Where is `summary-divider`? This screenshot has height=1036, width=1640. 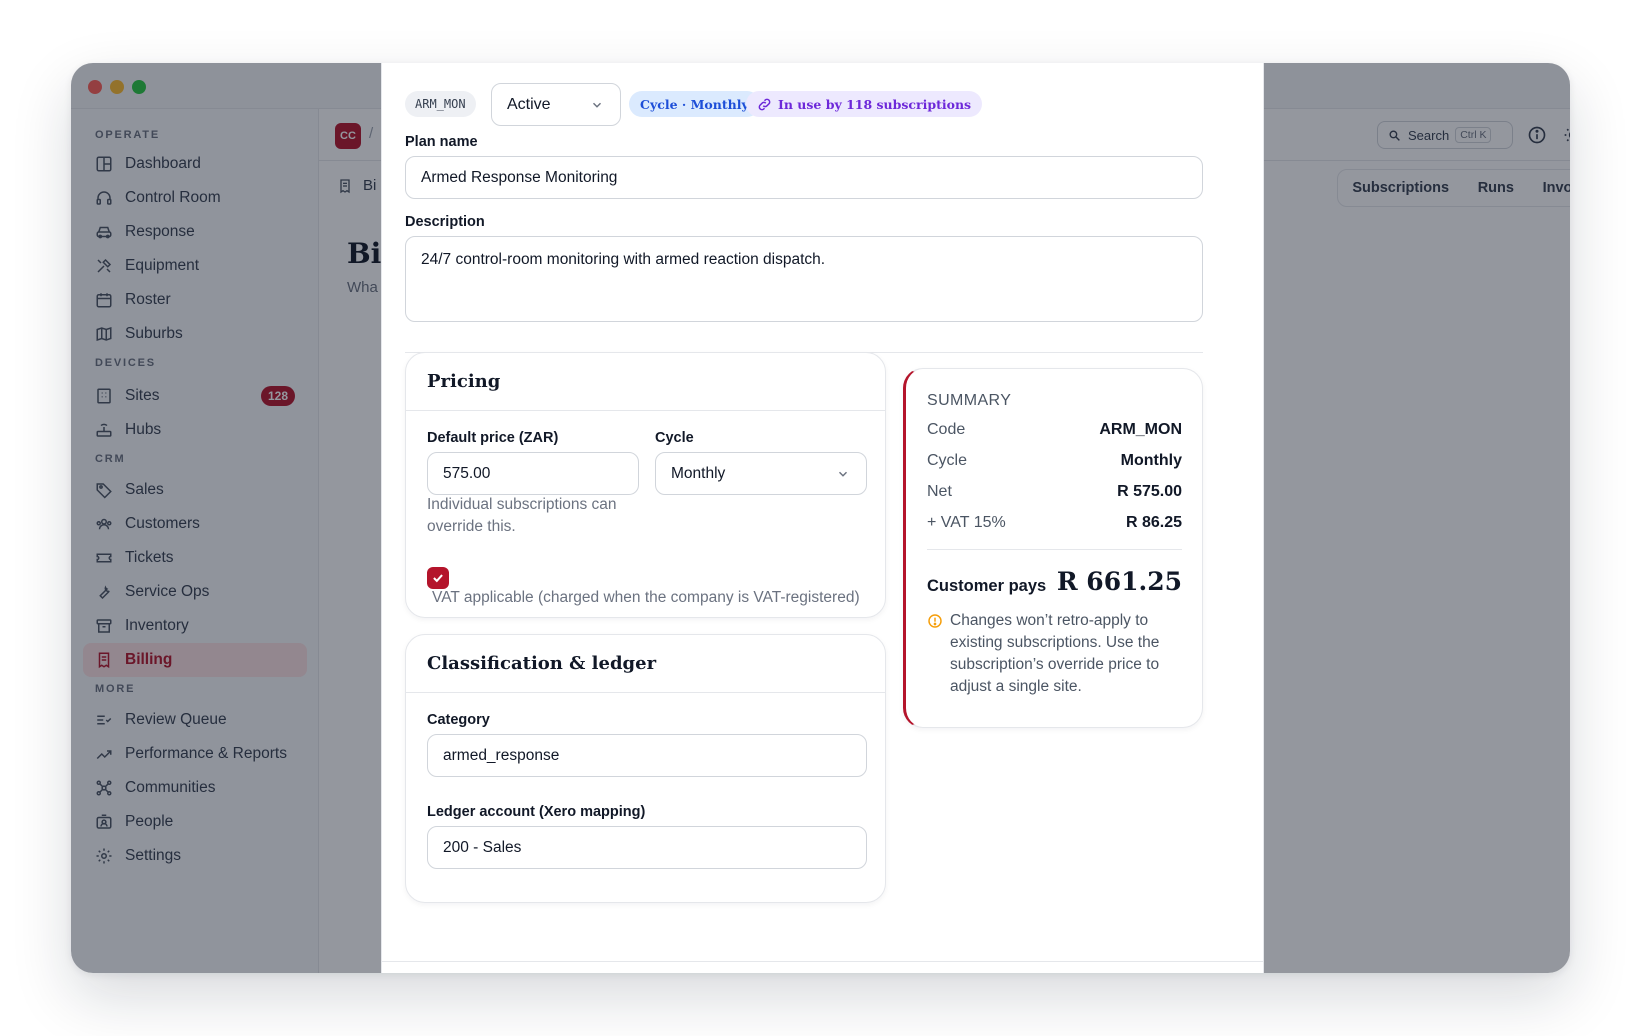 summary-divider is located at coordinates (1054, 549).